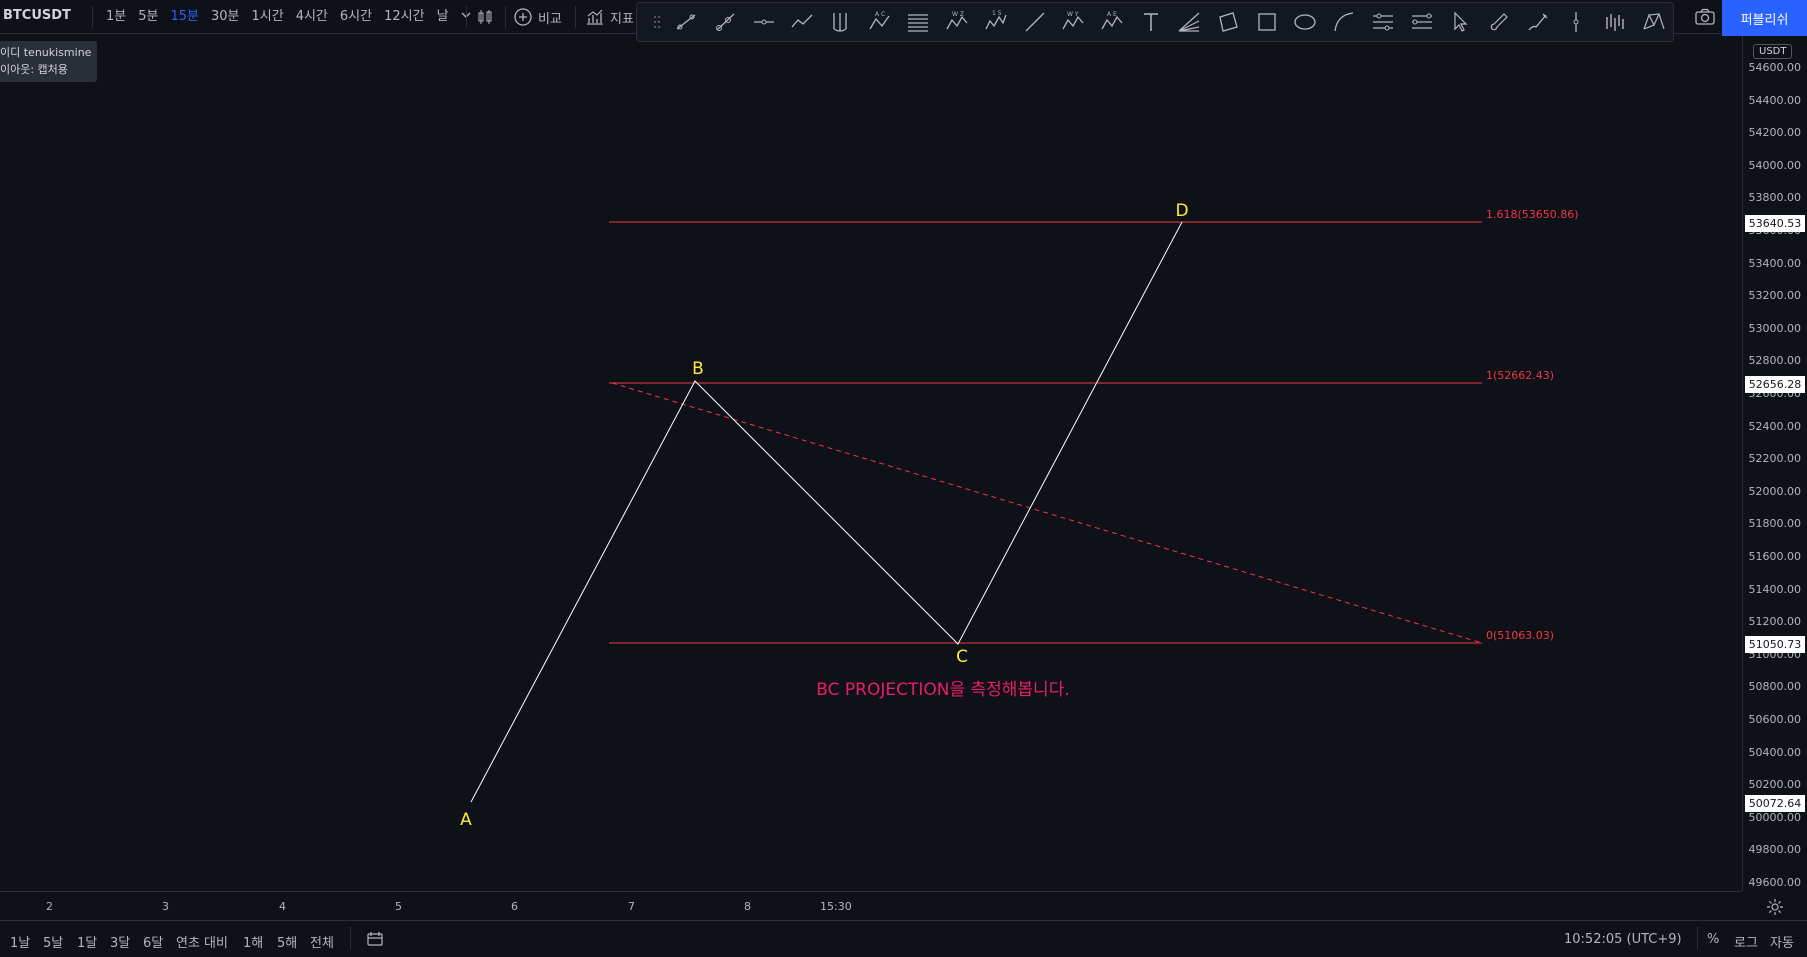  I want to click on percent-scale-toggle: %, so click(1713, 939).